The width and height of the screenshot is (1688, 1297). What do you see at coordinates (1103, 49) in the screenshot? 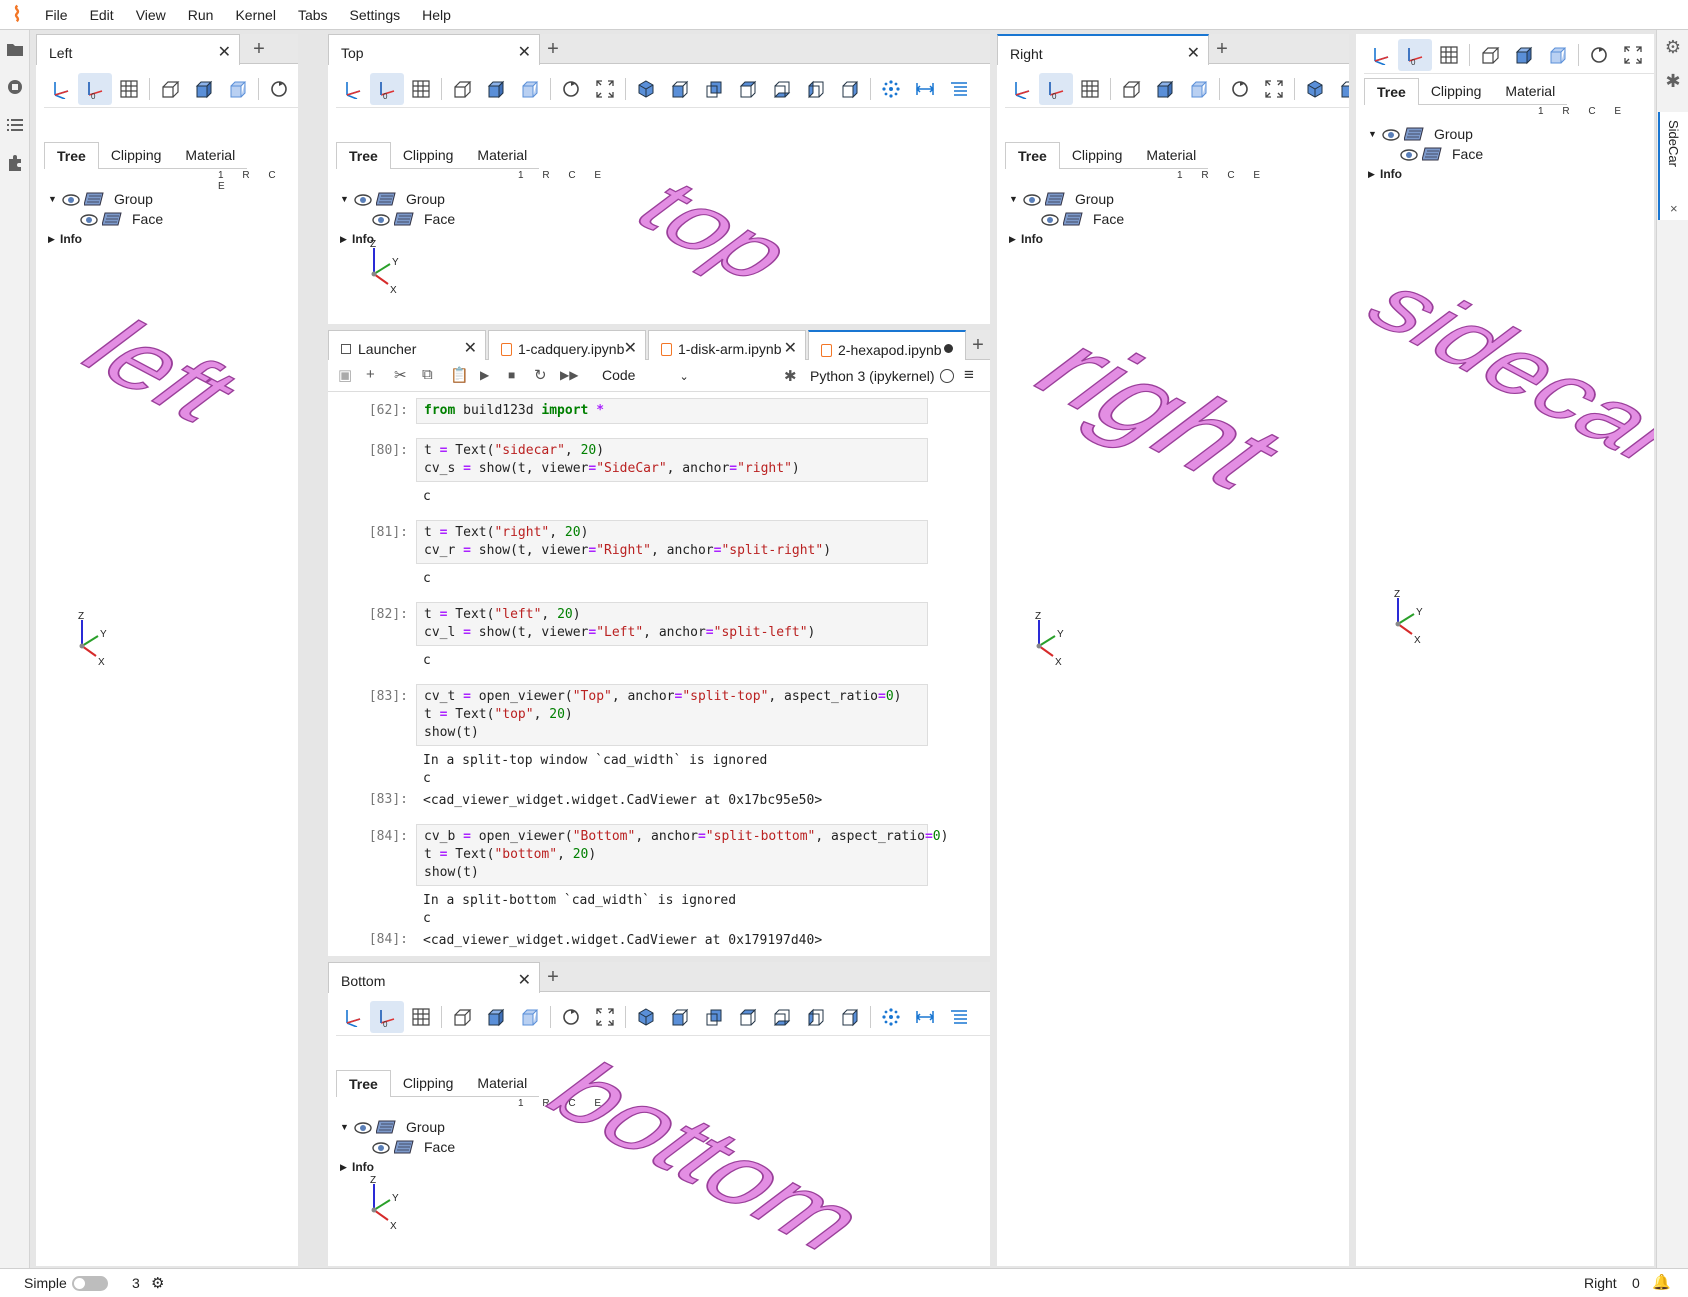
I see `tab-right: Right ✕` at bounding box center [1103, 49].